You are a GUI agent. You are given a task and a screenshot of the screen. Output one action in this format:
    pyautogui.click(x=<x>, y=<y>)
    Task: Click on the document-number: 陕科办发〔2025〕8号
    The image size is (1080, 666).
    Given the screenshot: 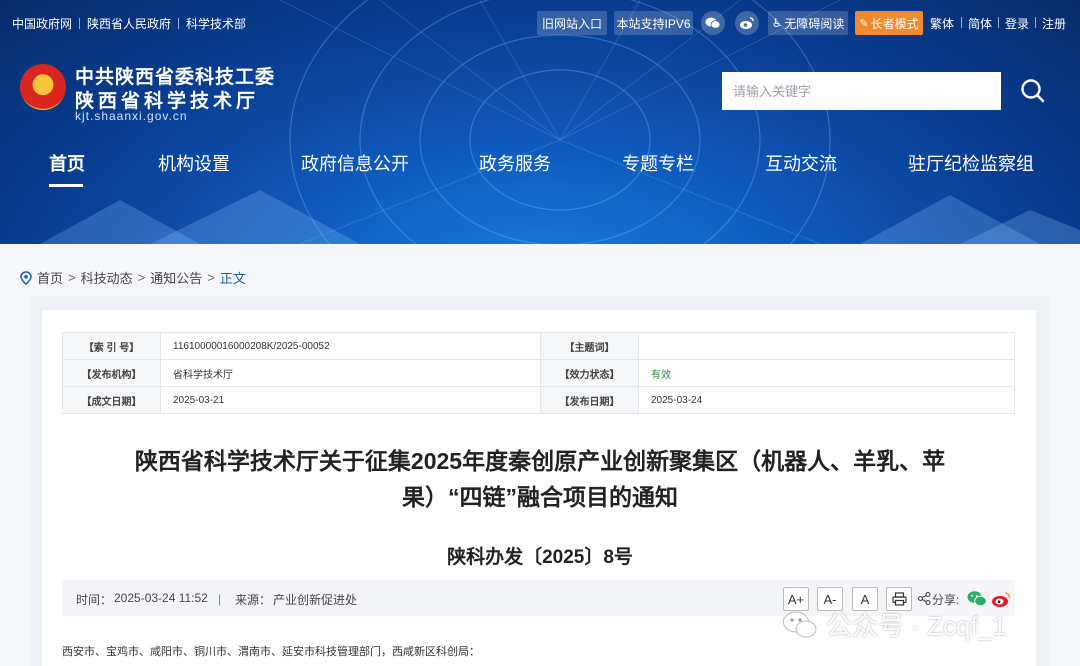 What is the action you would take?
    pyautogui.click(x=540, y=557)
    